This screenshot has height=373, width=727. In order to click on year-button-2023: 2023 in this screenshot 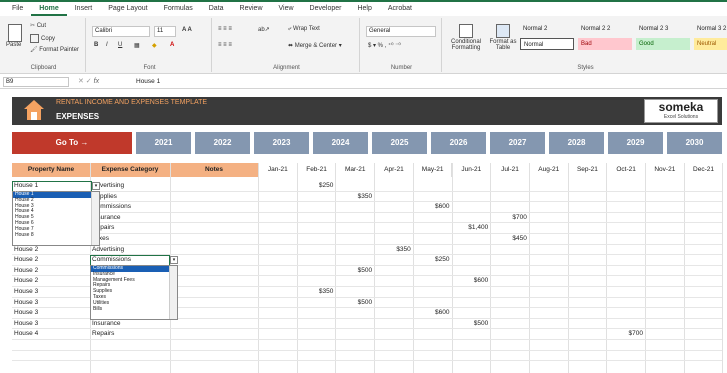, I will do `click(281, 143)`.